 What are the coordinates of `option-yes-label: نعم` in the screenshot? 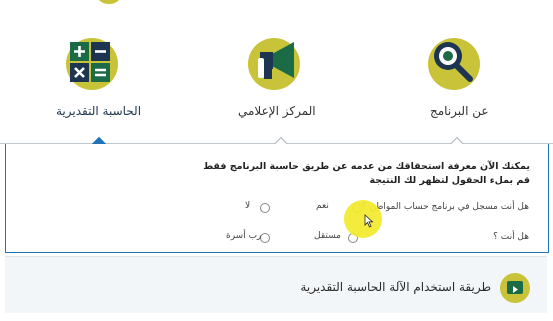 It's located at (322, 206).